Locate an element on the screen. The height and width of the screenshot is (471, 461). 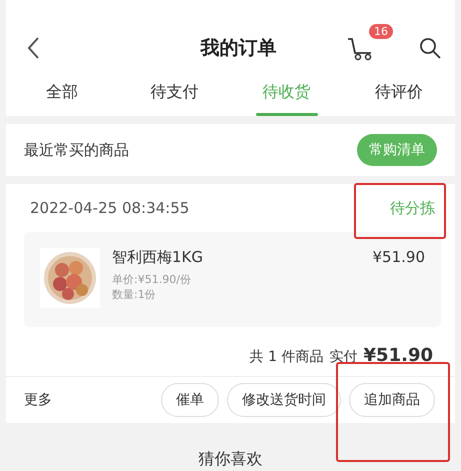
order-tab: 待支付 is located at coordinates (174, 92).